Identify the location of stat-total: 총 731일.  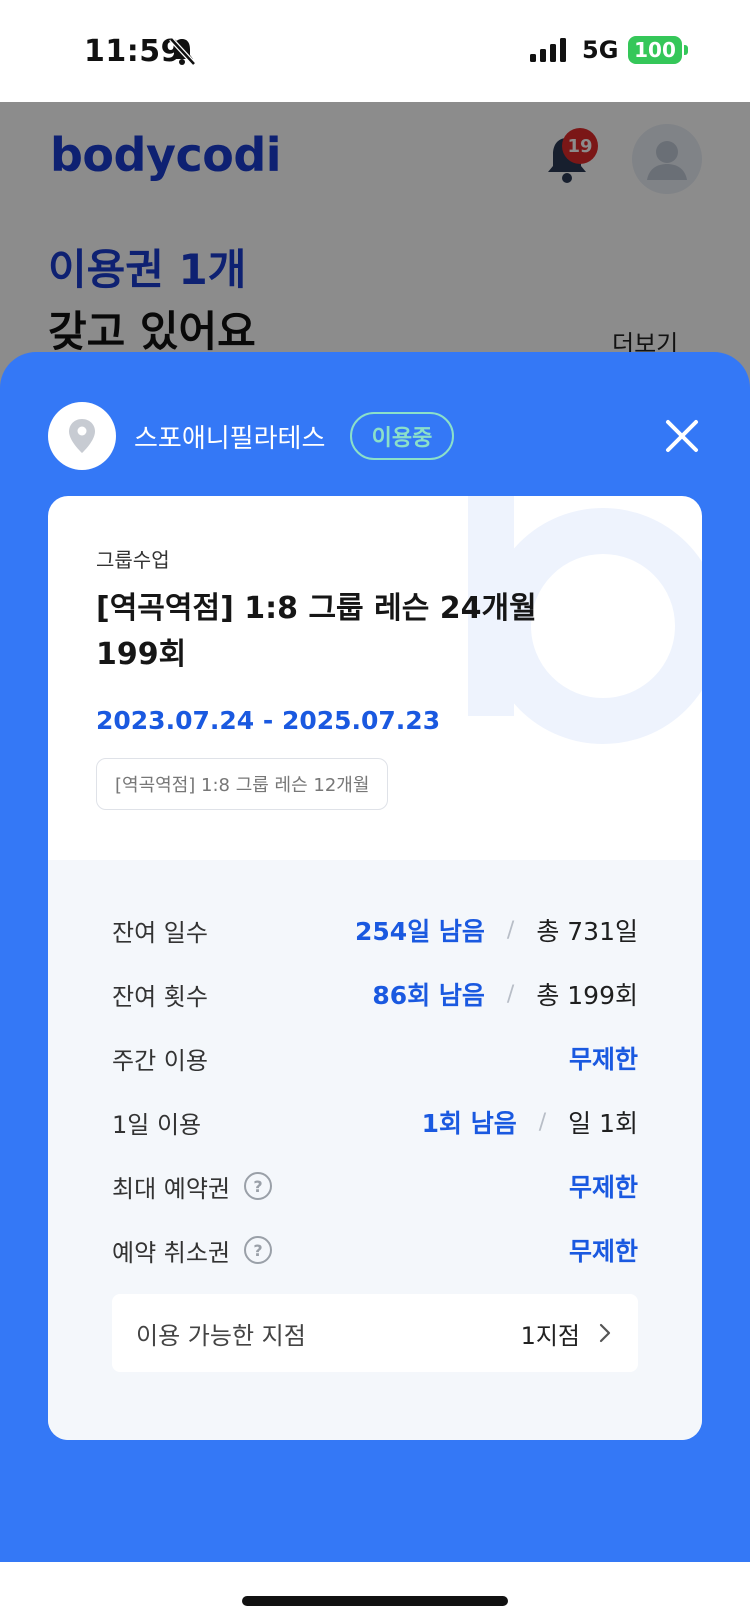
(587, 931).